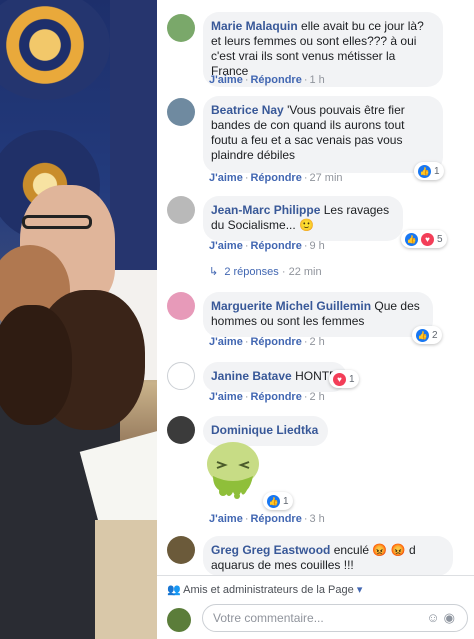 The image size is (474, 639). I want to click on reply-arrow-icon: ↳, so click(214, 272).